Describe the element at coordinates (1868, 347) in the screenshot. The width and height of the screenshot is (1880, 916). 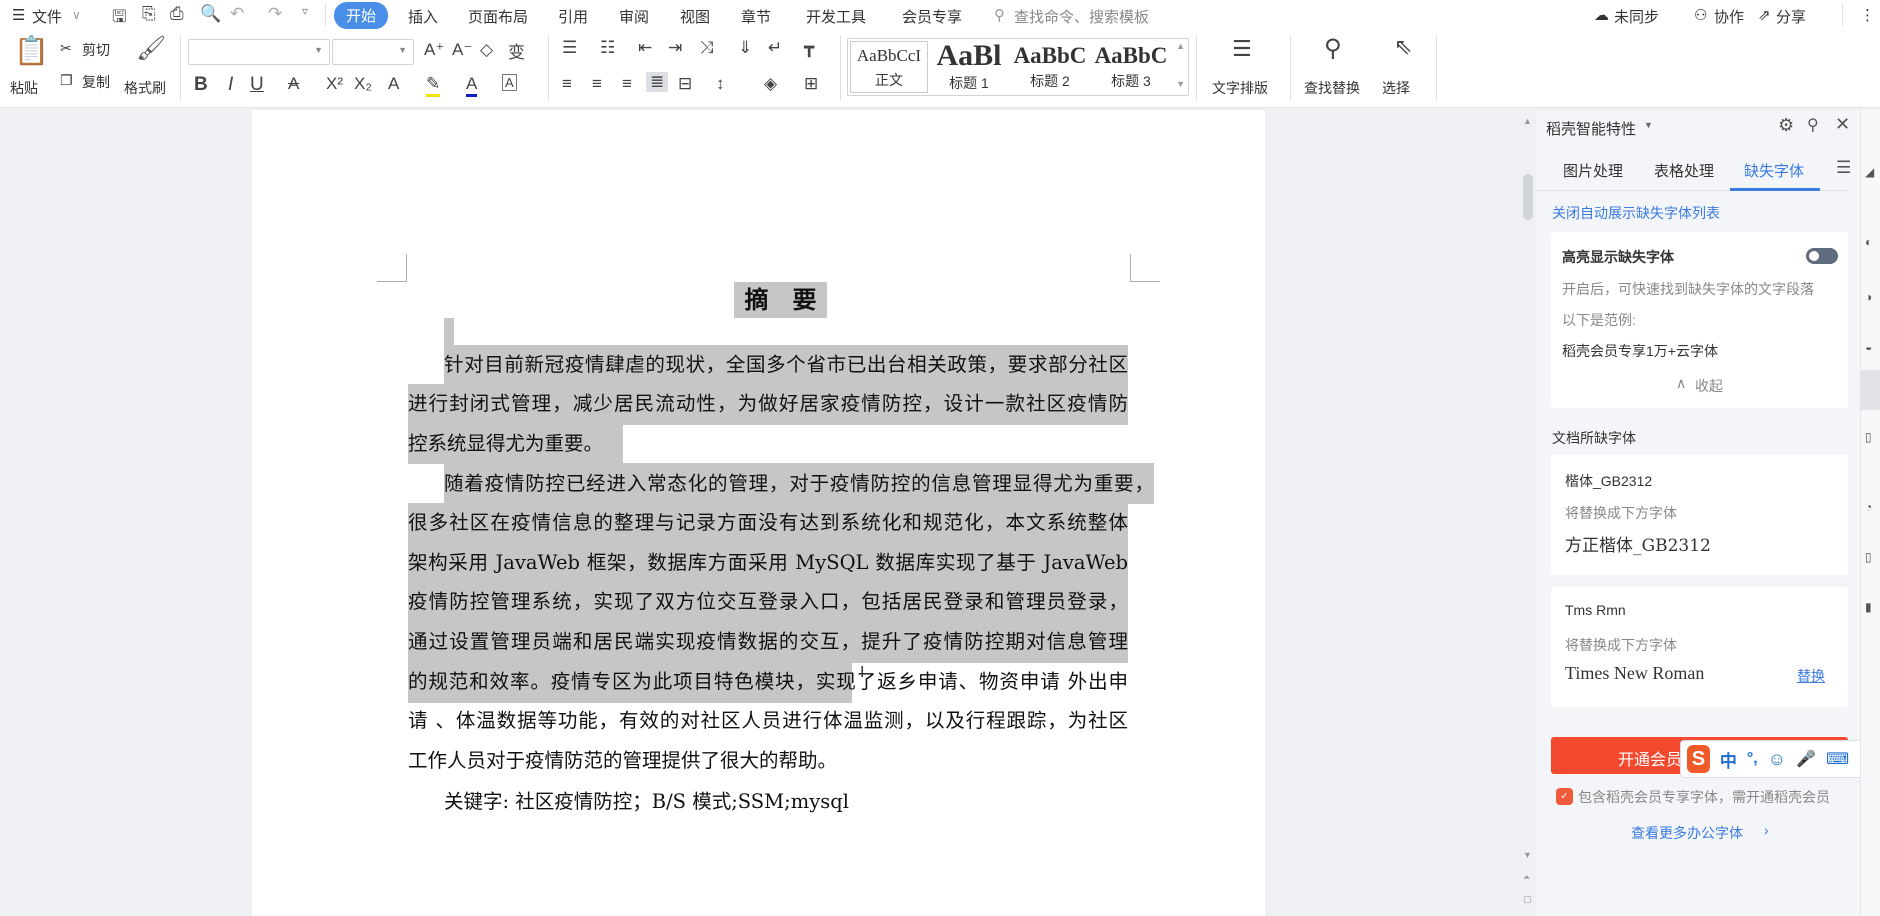
I see `tool-icon: ◒` at that location.